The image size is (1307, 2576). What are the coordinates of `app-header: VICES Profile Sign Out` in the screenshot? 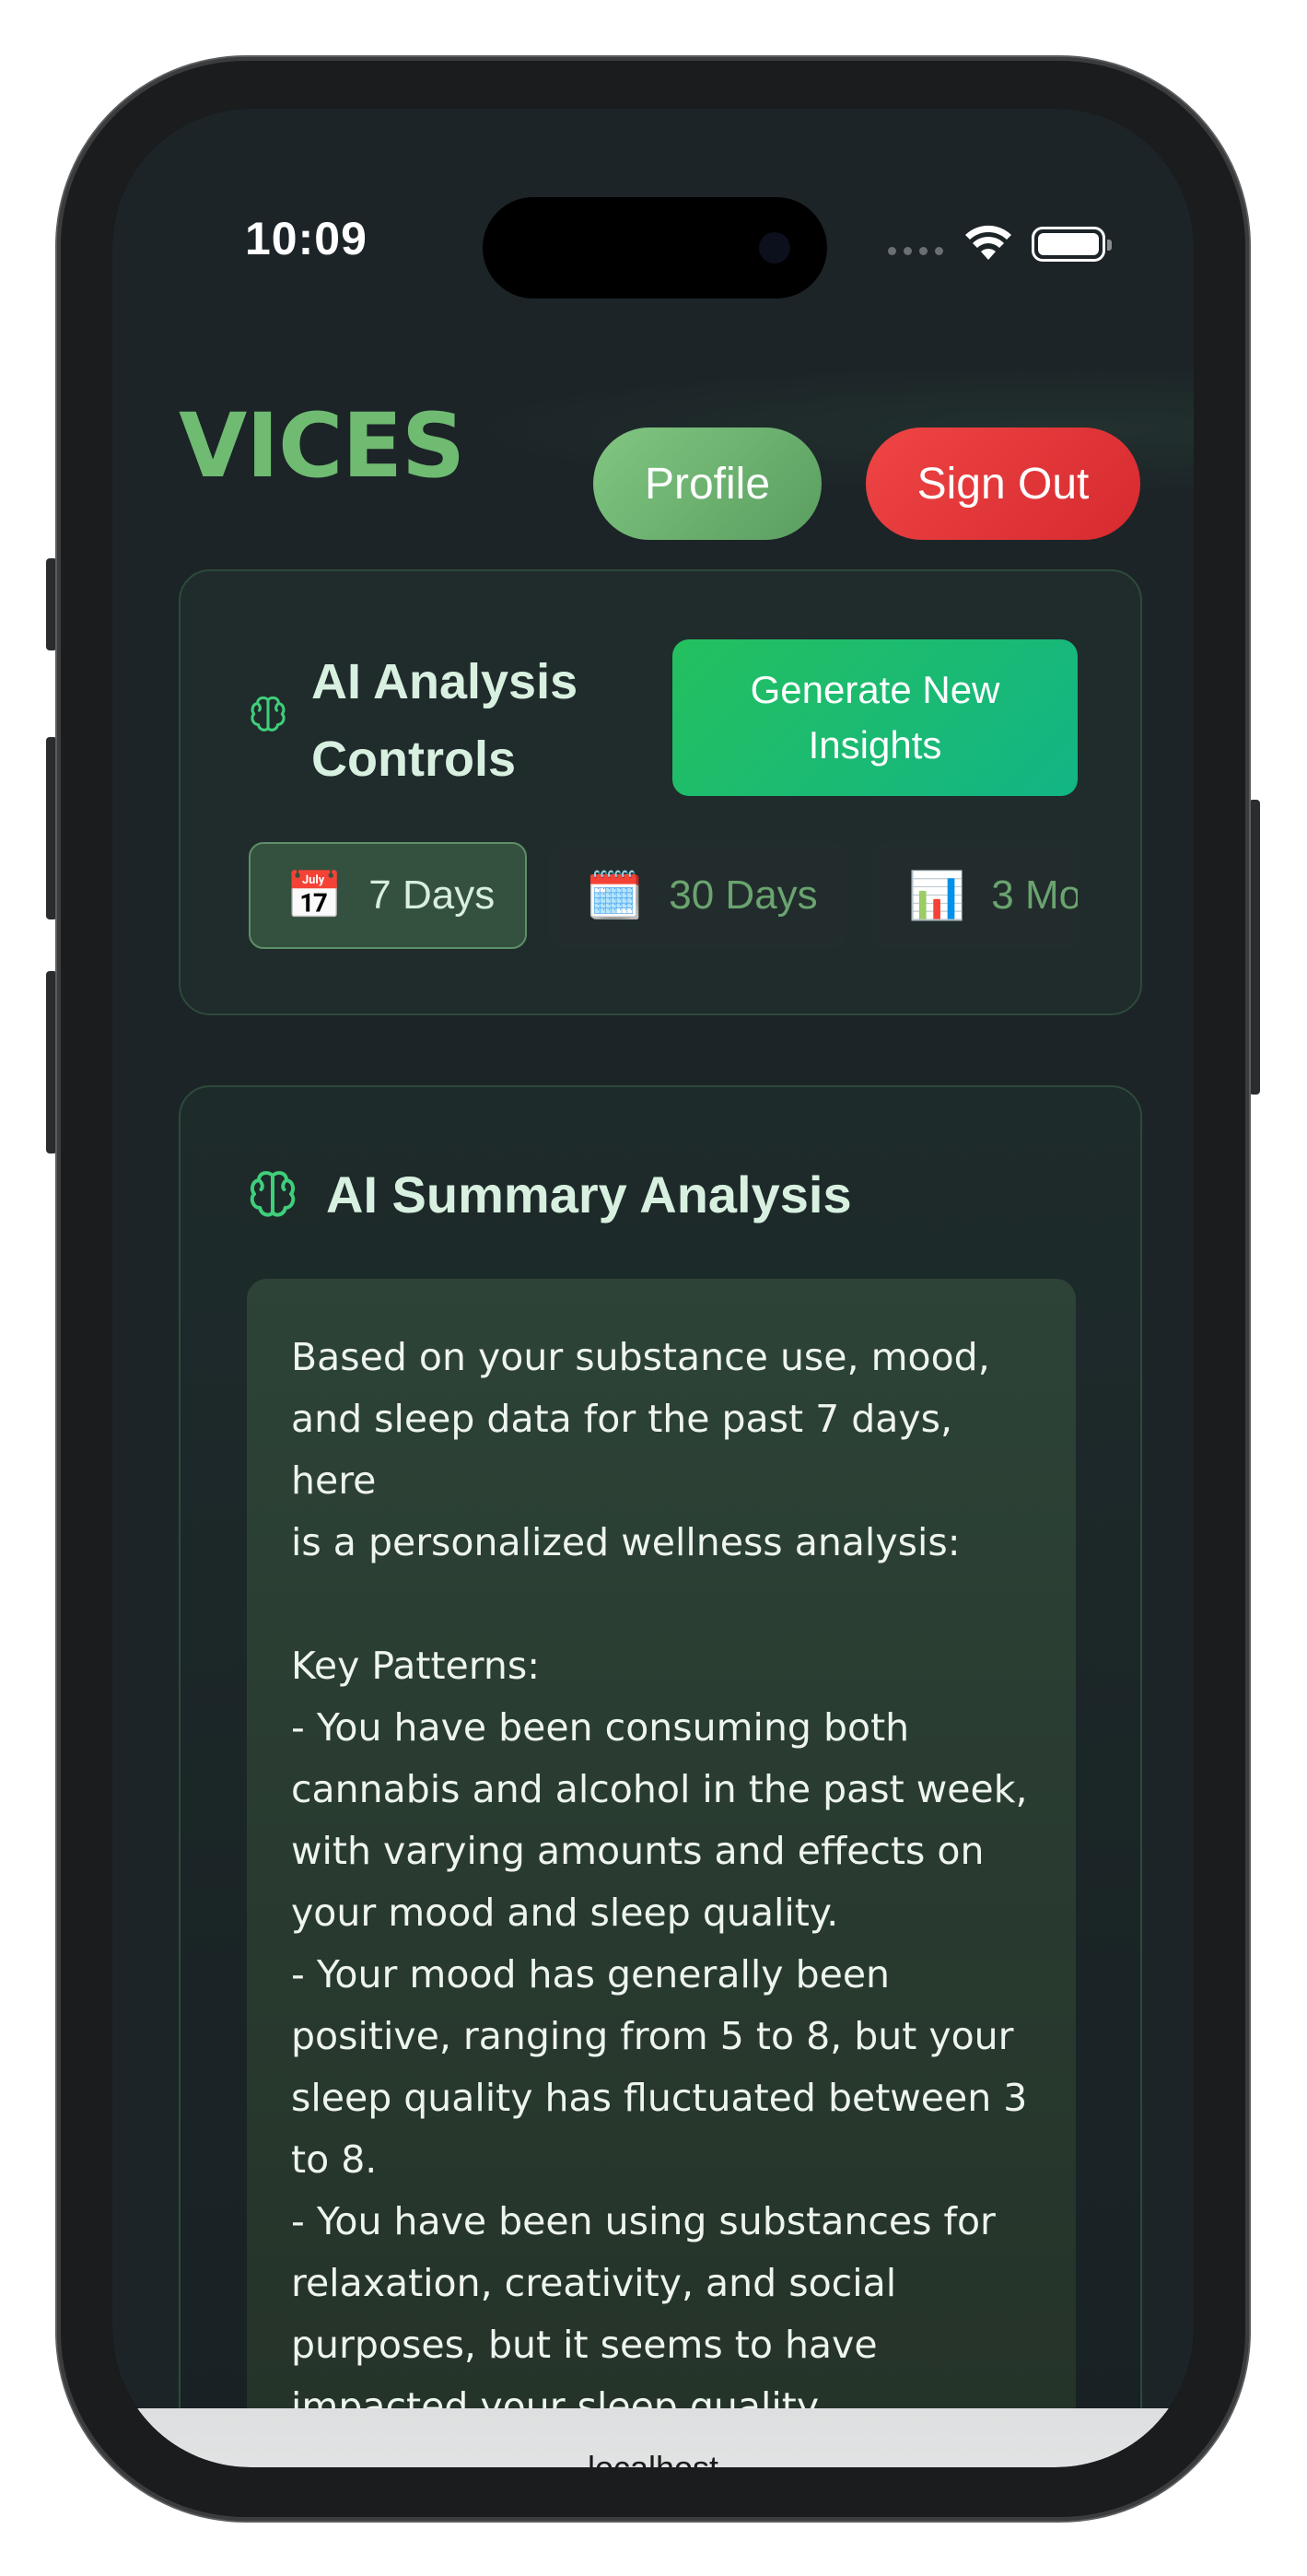 It's located at (653, 434).